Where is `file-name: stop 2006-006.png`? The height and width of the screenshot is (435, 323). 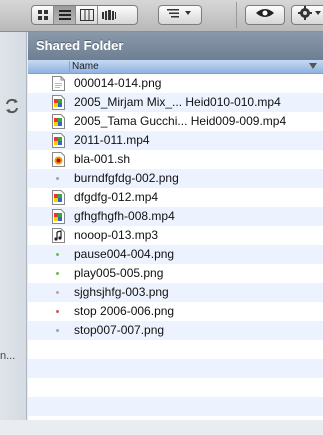
file-name: stop 2006-006.png is located at coordinates (124, 311).